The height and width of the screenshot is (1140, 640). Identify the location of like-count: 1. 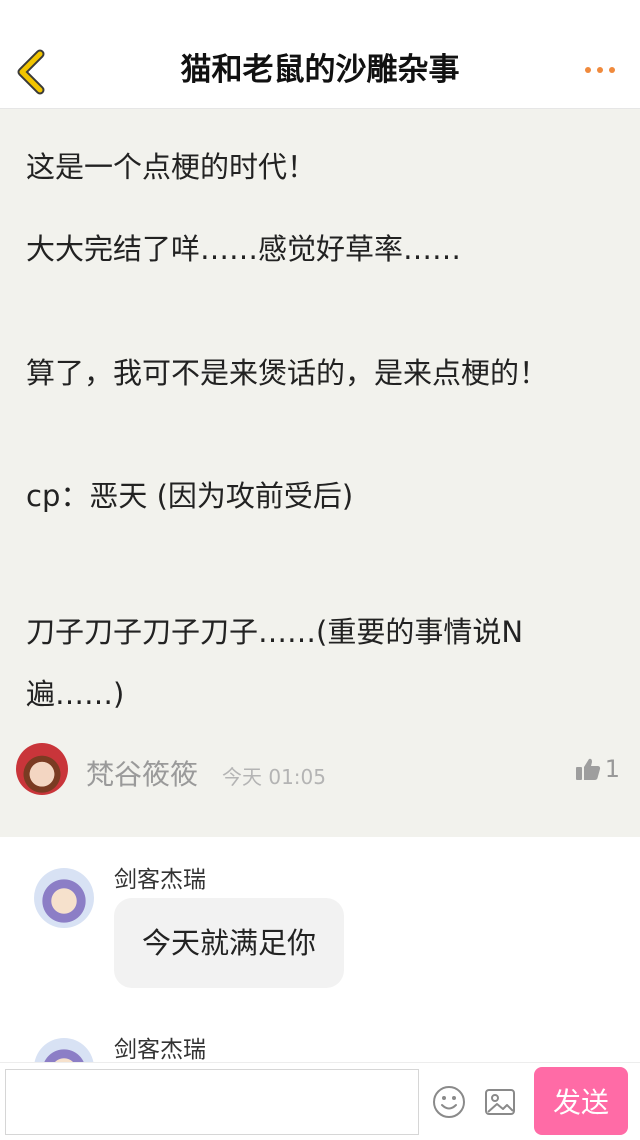
(612, 769).